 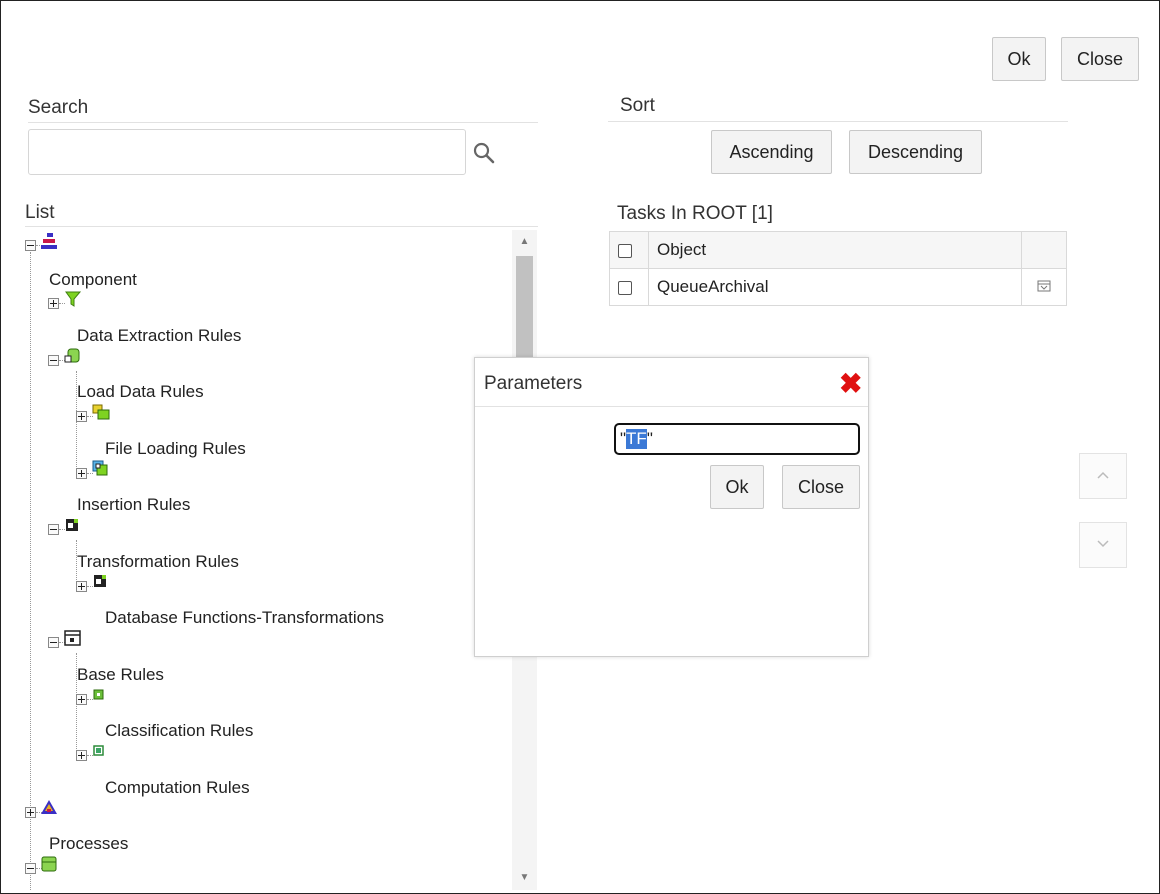 I want to click on search-heading: Search, so click(x=58, y=107).